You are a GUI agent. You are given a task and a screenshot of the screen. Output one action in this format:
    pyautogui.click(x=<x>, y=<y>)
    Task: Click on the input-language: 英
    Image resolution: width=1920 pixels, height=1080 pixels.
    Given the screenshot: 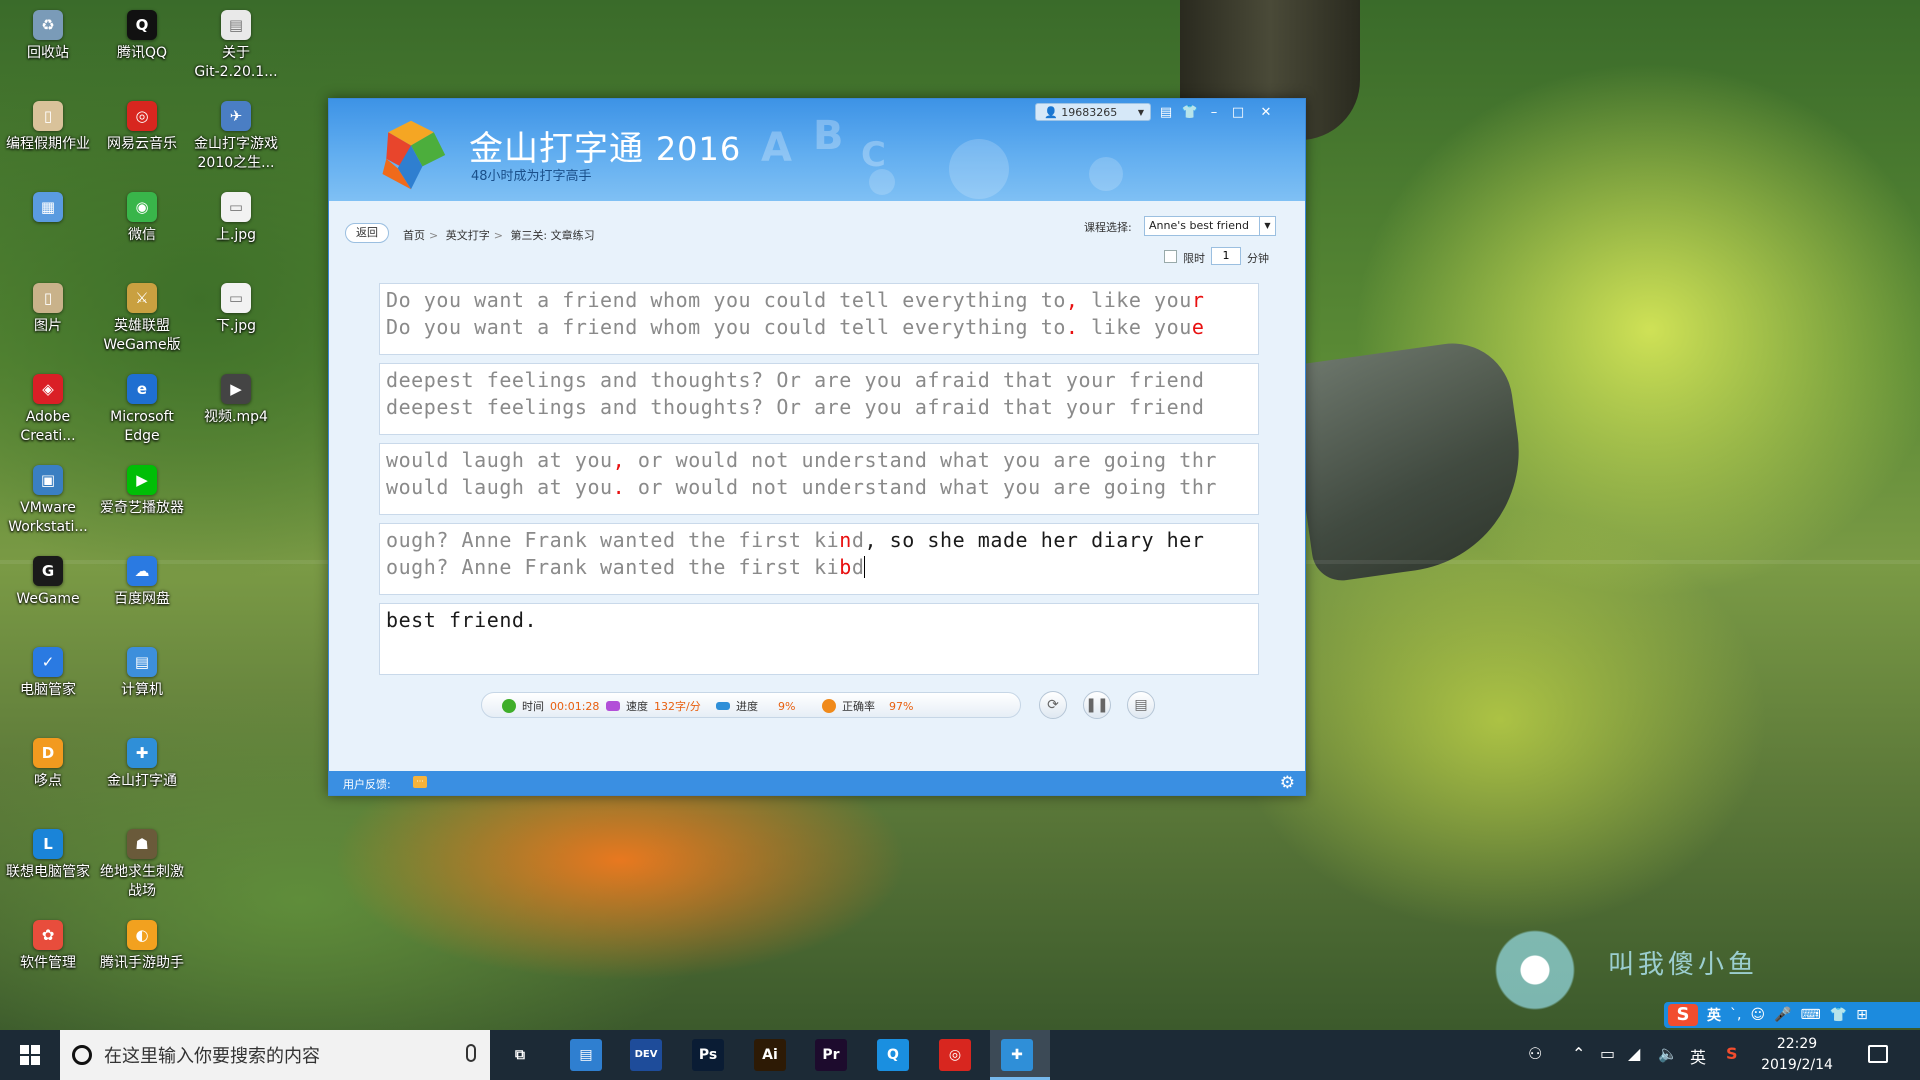 What is the action you would take?
    pyautogui.click(x=1698, y=1056)
    